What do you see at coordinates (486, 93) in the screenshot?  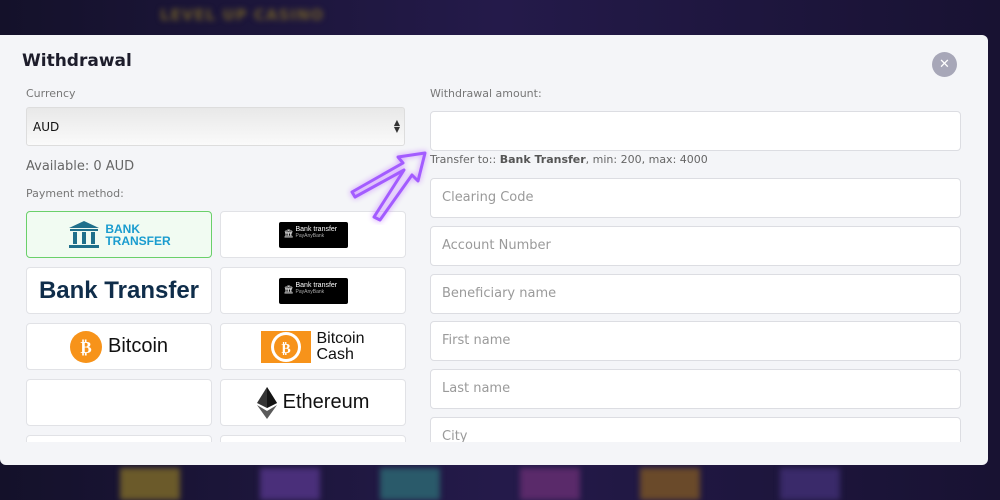 I see `amount-label: Withdrawal amount:` at bounding box center [486, 93].